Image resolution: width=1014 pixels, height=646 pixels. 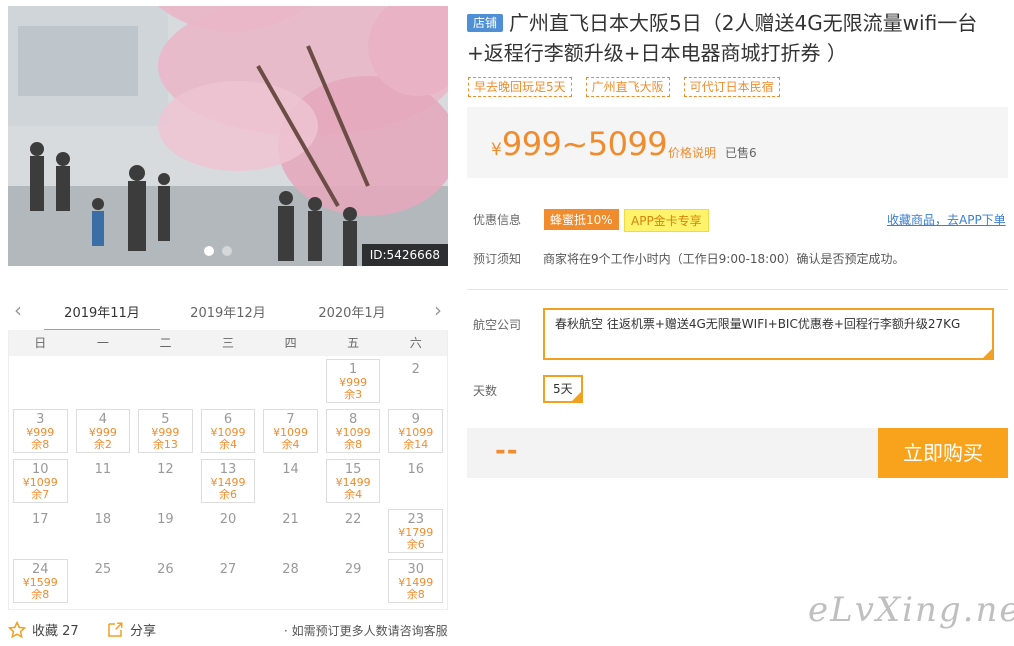 I want to click on weekday-wed: 三, so click(x=228, y=343).